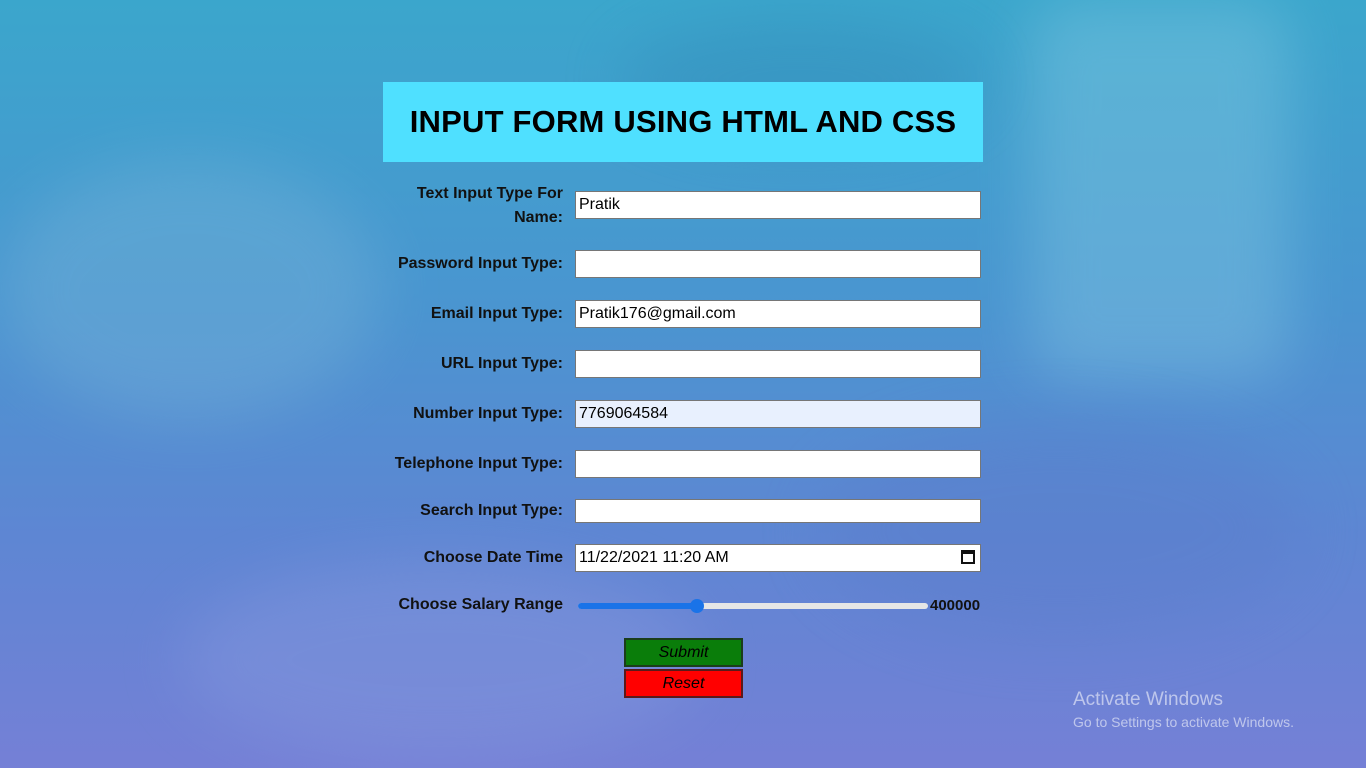 The width and height of the screenshot is (1366, 768). I want to click on telephone-input, so click(778, 464).